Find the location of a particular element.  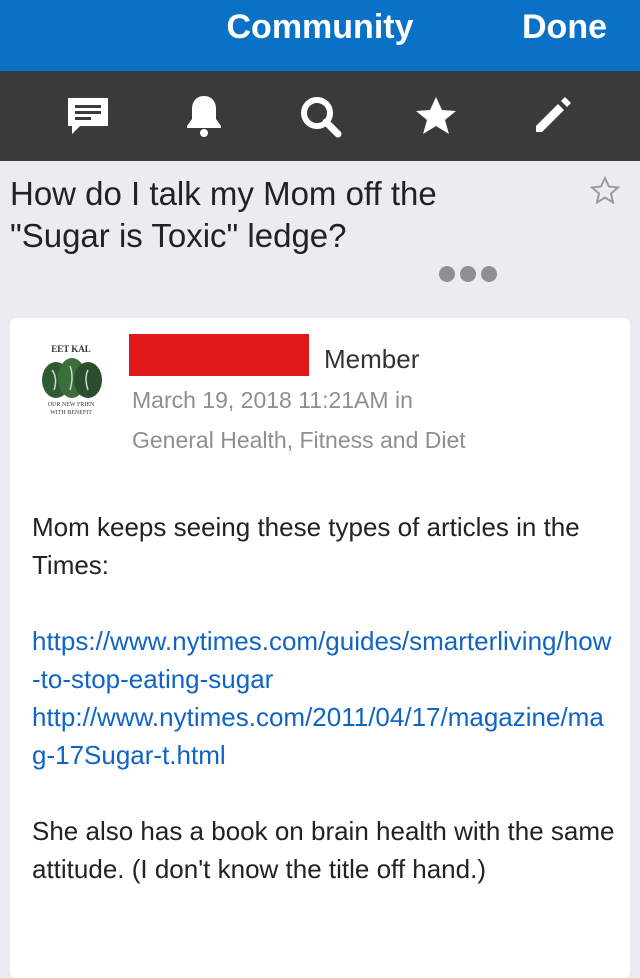

post-date: March 19, 2018 11:21AM is located at coordinates (260, 400).